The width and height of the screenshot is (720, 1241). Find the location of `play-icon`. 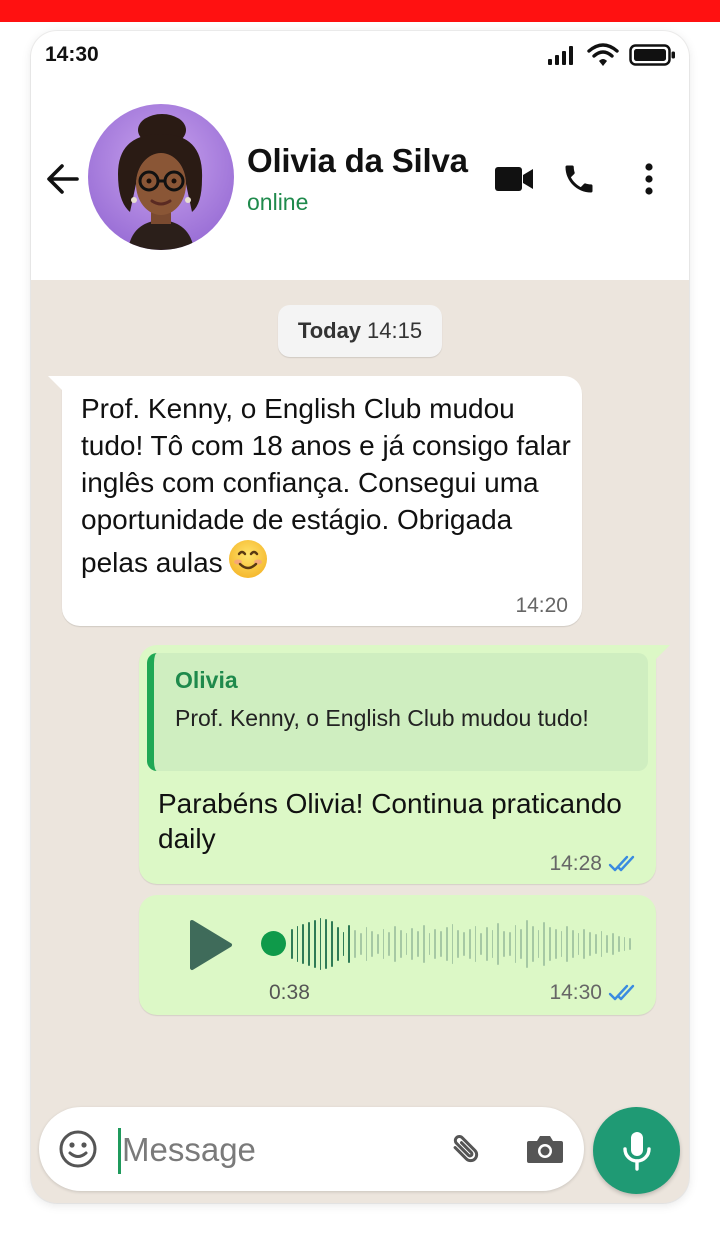

play-icon is located at coordinates (211, 945).